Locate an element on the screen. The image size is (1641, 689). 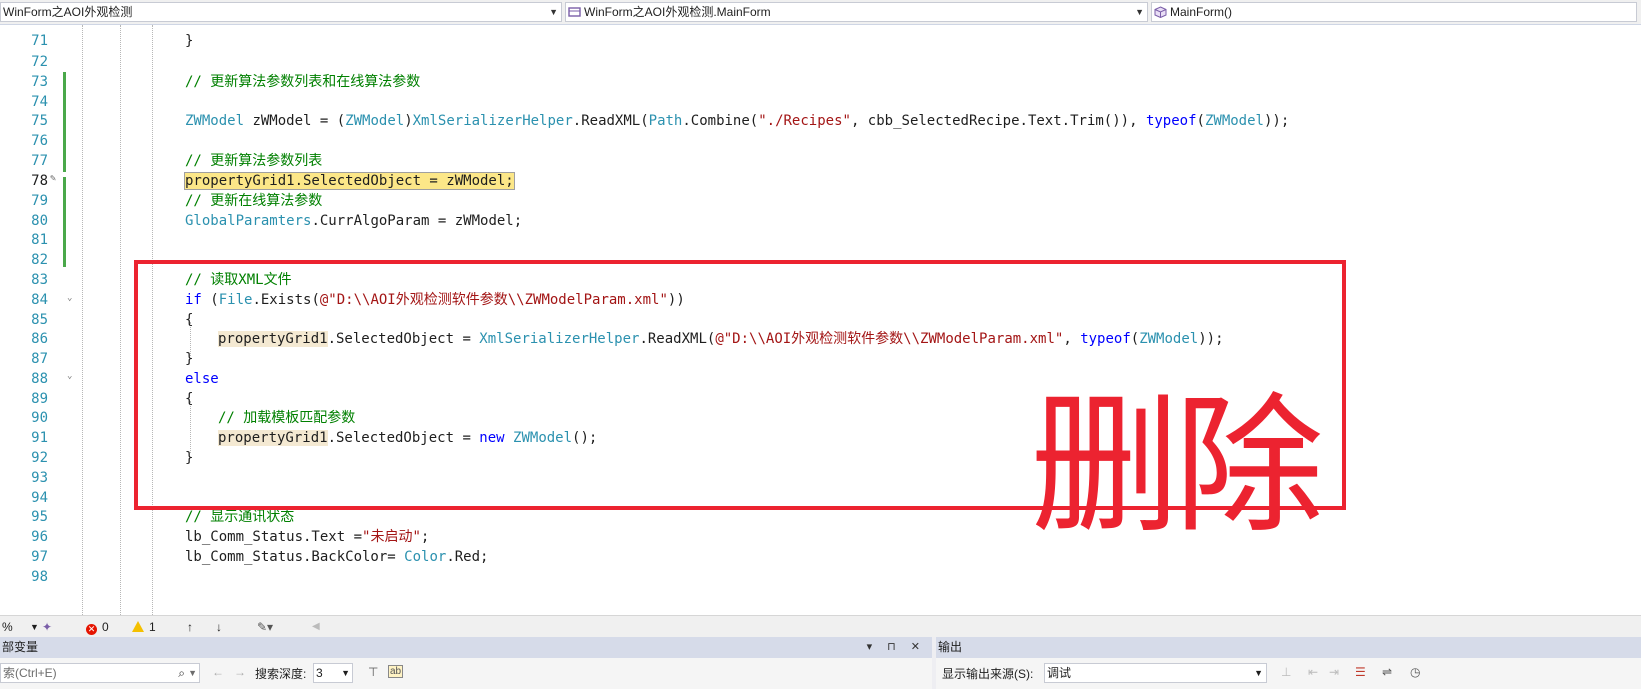
type-name: Color is located at coordinates (425, 557).